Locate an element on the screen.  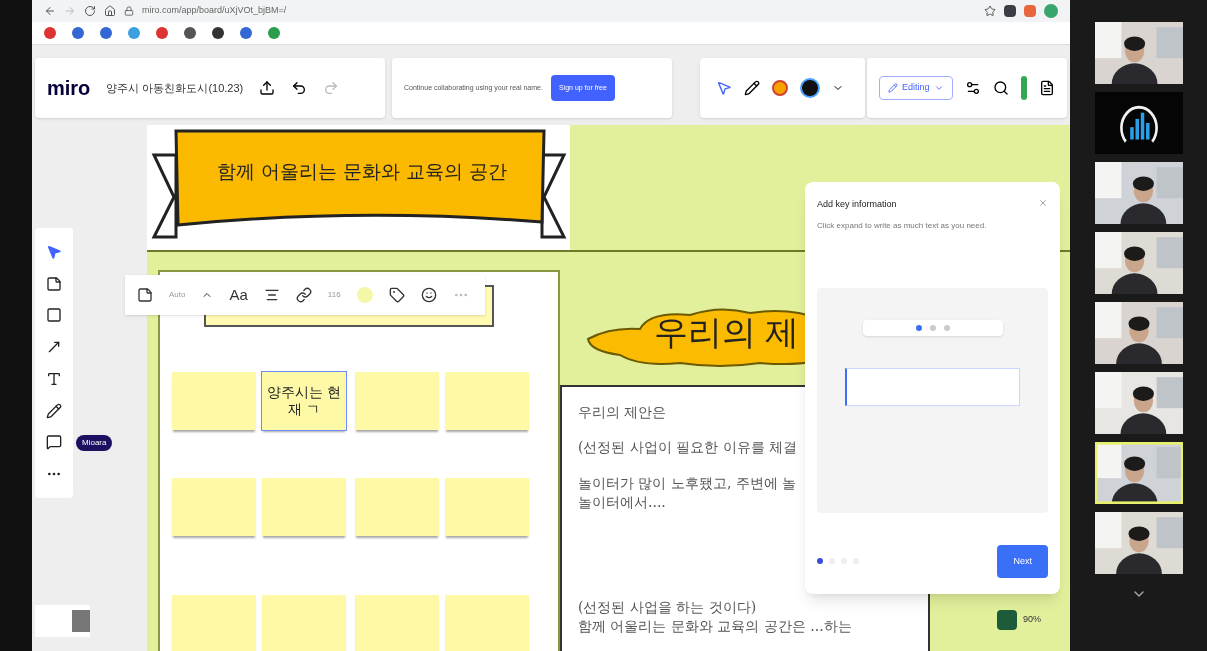
cursor-label: Mioara is located at coordinates (94, 443).